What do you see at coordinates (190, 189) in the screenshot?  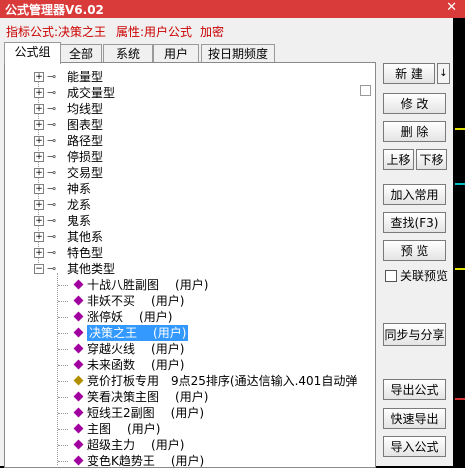 I see `tree-group-row: + ⊸ 神系` at bounding box center [190, 189].